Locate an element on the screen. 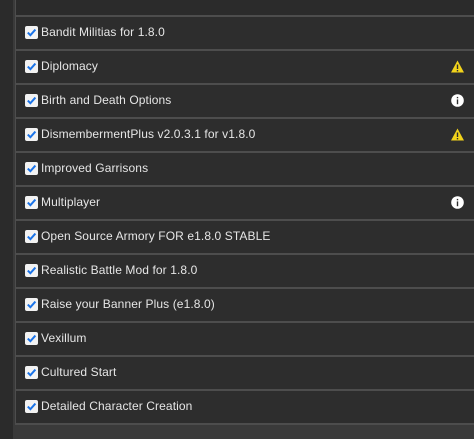 This screenshot has width=474, height=439. mod-row: Birth and Death Options is located at coordinates (244, 102).